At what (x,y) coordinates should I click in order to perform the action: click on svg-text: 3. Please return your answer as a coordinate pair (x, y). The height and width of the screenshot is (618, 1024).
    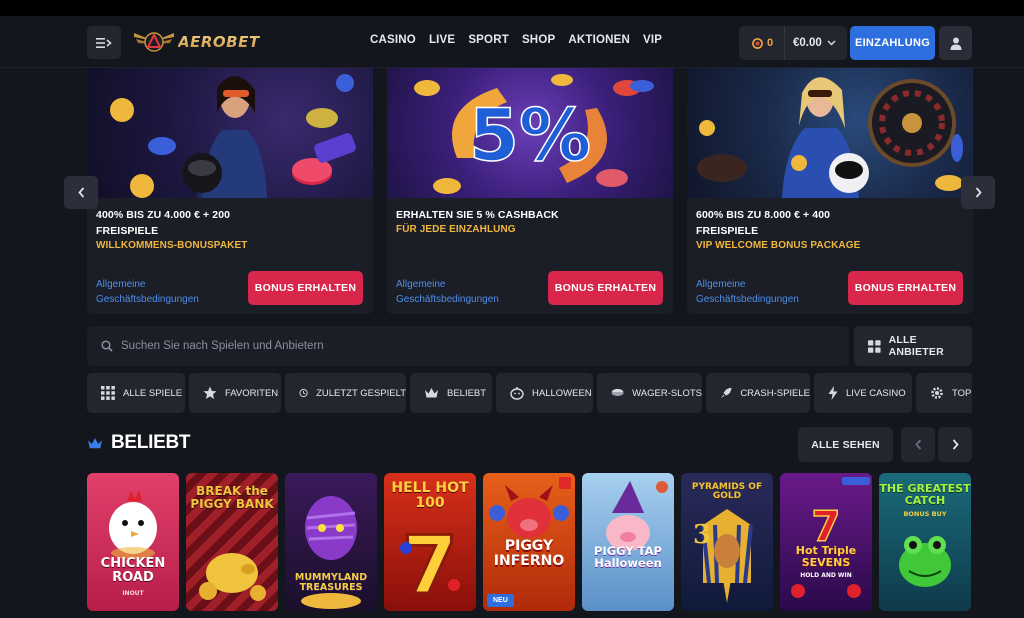
    Looking at the image, I should click on (702, 535).